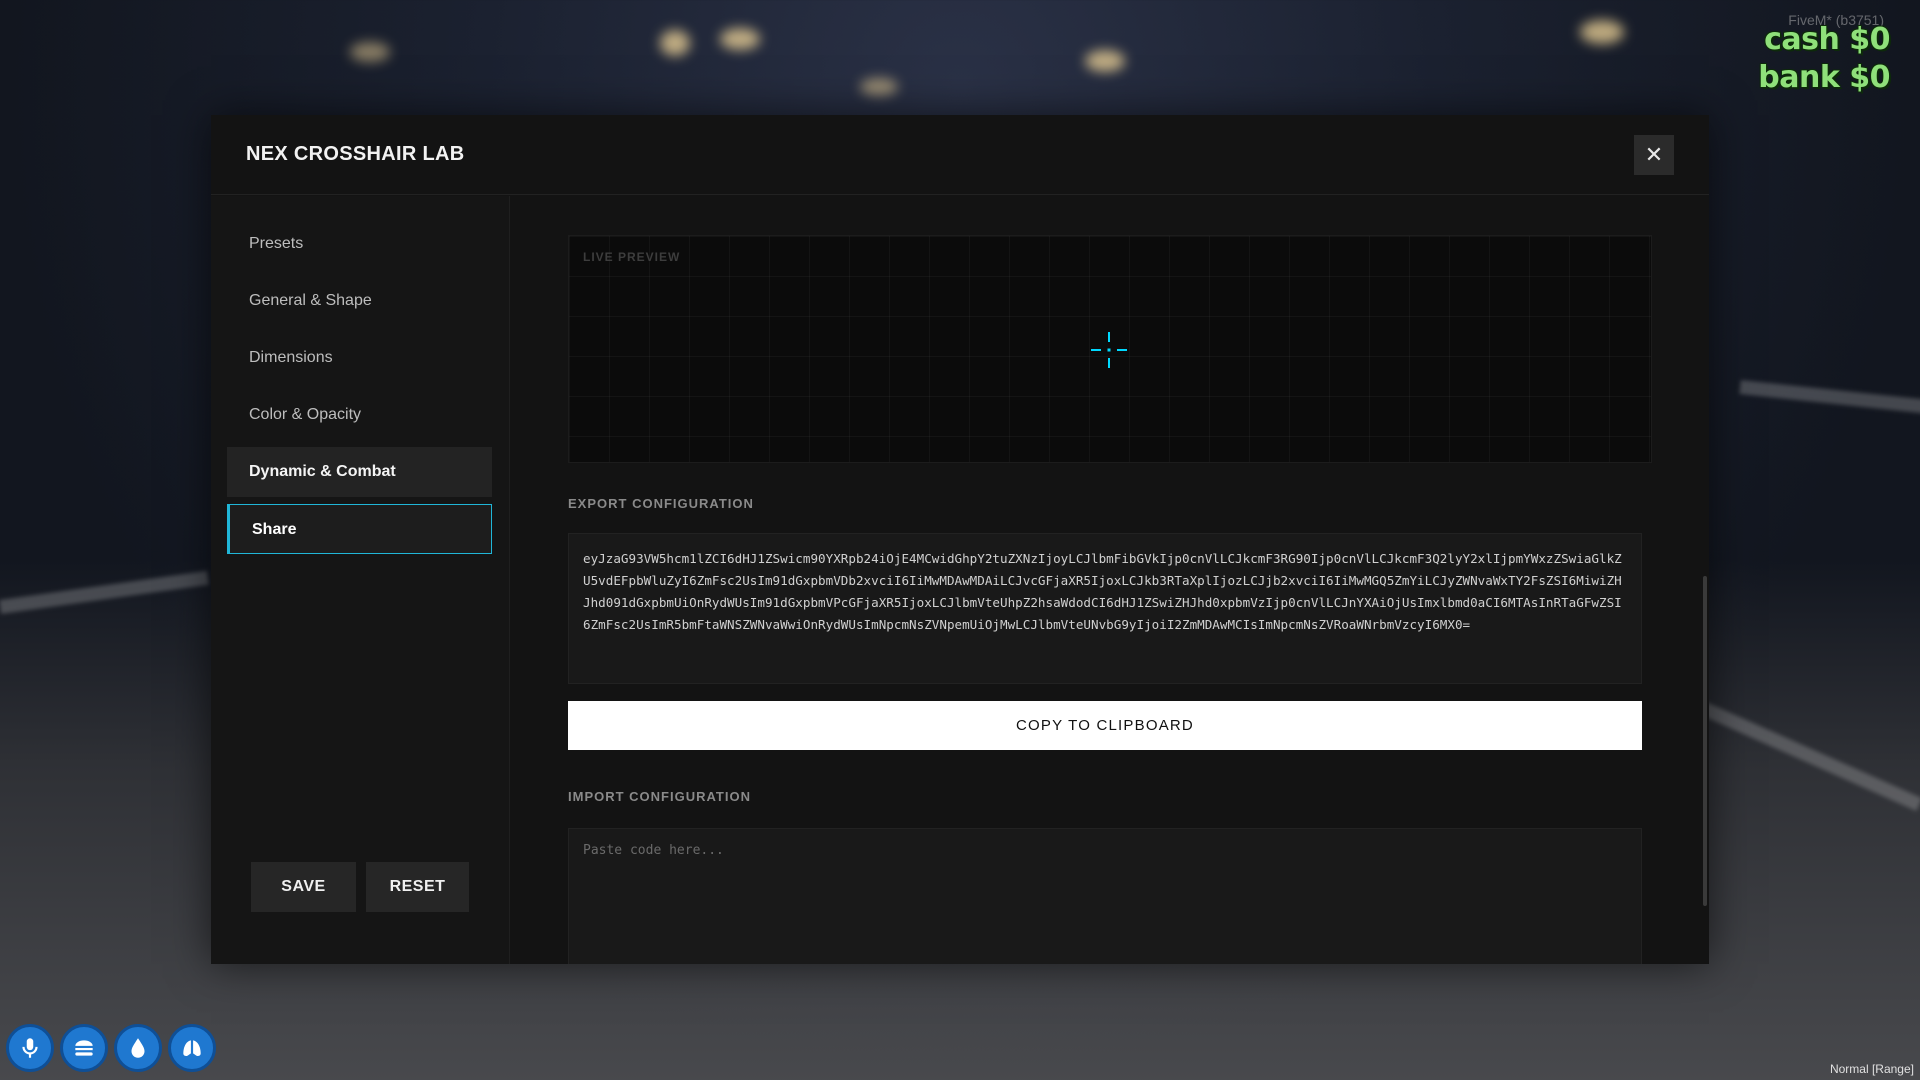 The height and width of the screenshot is (1080, 1920). What do you see at coordinates (960, 155) in the screenshot?
I see `modal-header: NEX CROSSHAIR LAB ✕` at bounding box center [960, 155].